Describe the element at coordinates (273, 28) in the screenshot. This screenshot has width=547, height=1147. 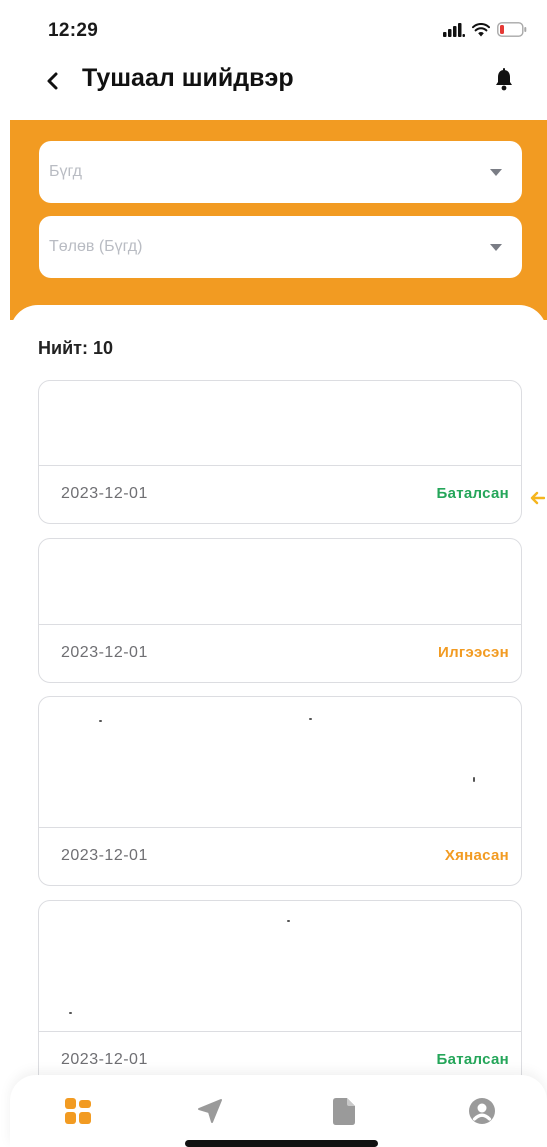
I see `status-bar: 12:29` at that location.